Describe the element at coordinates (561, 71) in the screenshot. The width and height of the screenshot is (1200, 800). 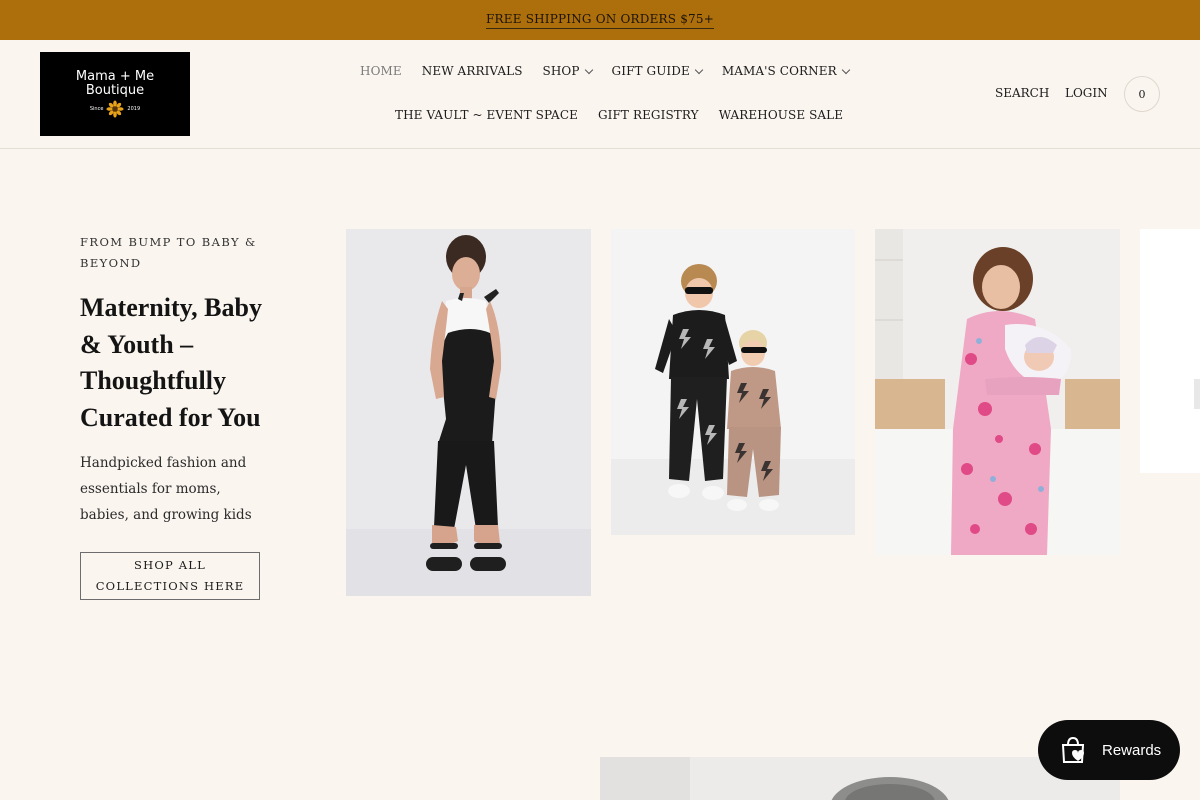
I see `nav-item-label: SHOP` at that location.